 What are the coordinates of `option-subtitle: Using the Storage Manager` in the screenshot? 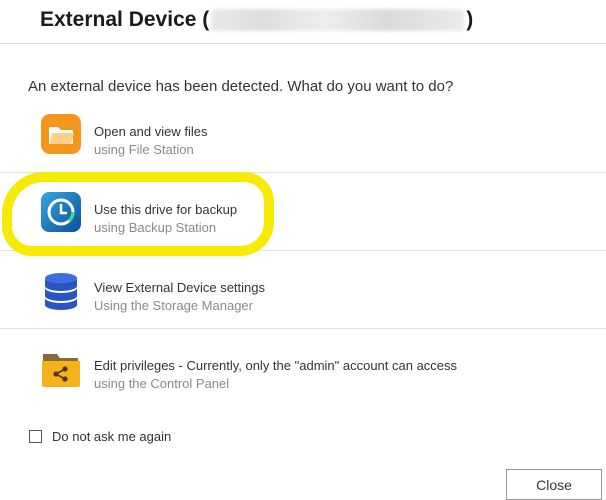 It's located at (173, 305).